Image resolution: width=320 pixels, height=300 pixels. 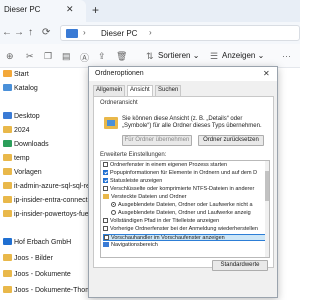 I want to click on sidebar-item-joos-bilder: Joos - Bilder, so click(x=28, y=258).